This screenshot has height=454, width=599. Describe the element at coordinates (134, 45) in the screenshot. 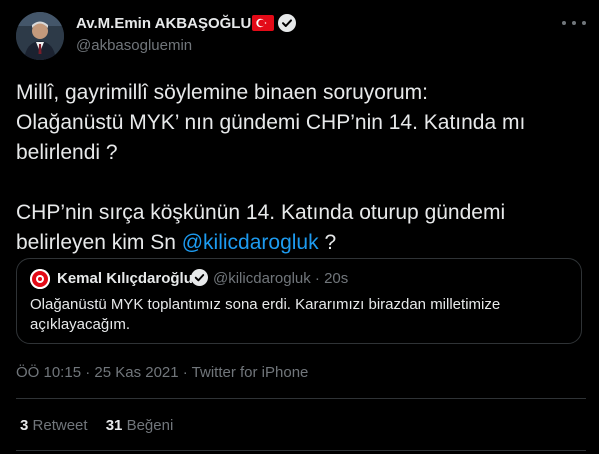

I see `author-handle: @akbasogluemin` at that location.